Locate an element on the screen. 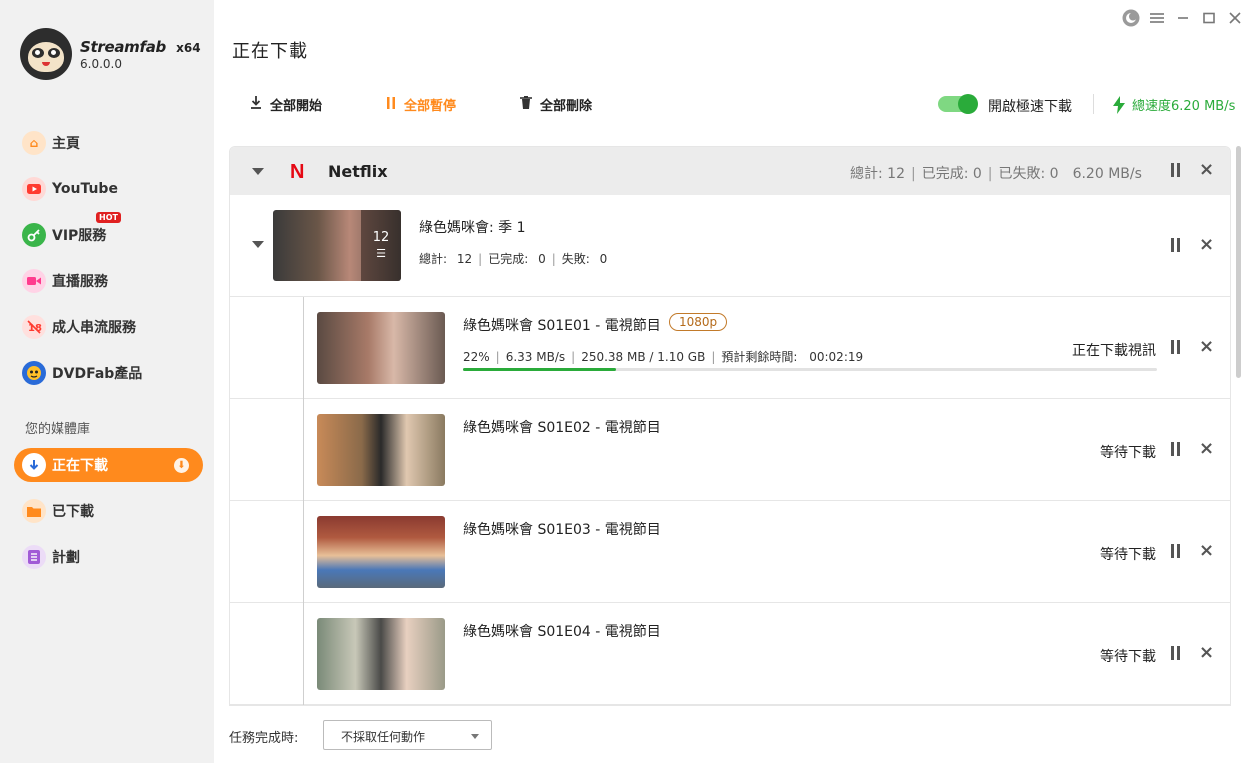  close-window-icon is located at coordinates (1235, 18).